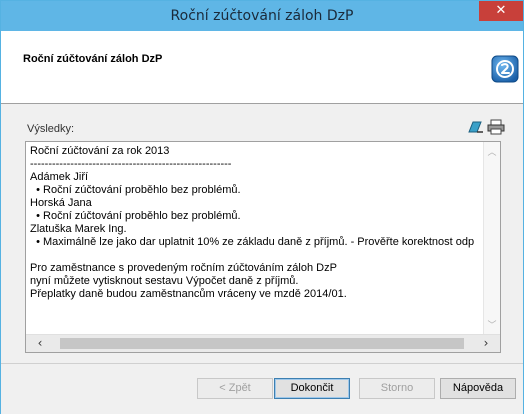 The height and width of the screenshot is (414, 524). What do you see at coordinates (312, 388) in the screenshot?
I see `finish-button: Dokončit` at bounding box center [312, 388].